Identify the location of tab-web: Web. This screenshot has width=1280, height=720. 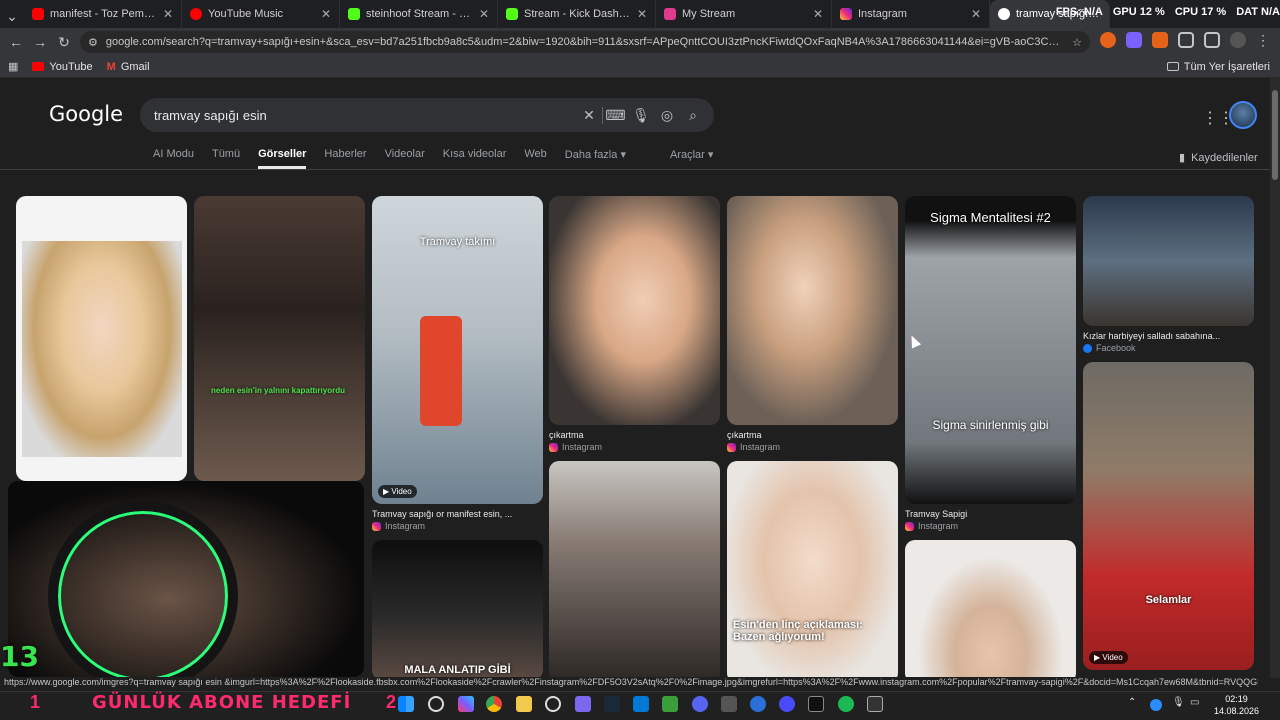
(535, 158).